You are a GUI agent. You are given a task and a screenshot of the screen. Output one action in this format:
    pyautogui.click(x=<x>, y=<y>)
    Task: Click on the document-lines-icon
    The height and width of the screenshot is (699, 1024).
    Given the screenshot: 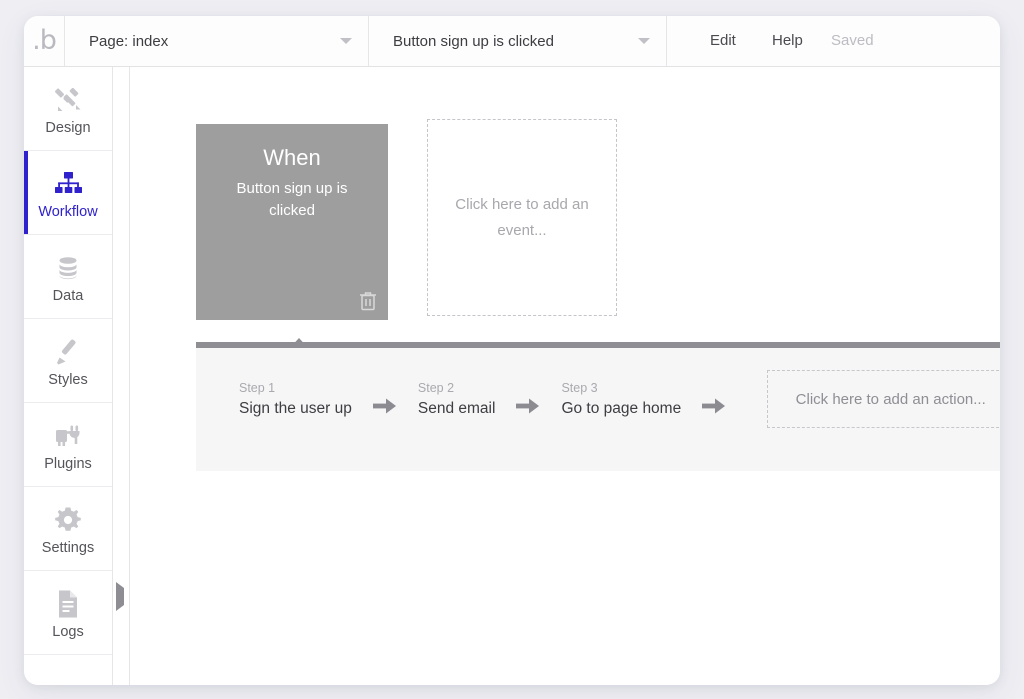 What is the action you would take?
    pyautogui.click(x=68, y=604)
    